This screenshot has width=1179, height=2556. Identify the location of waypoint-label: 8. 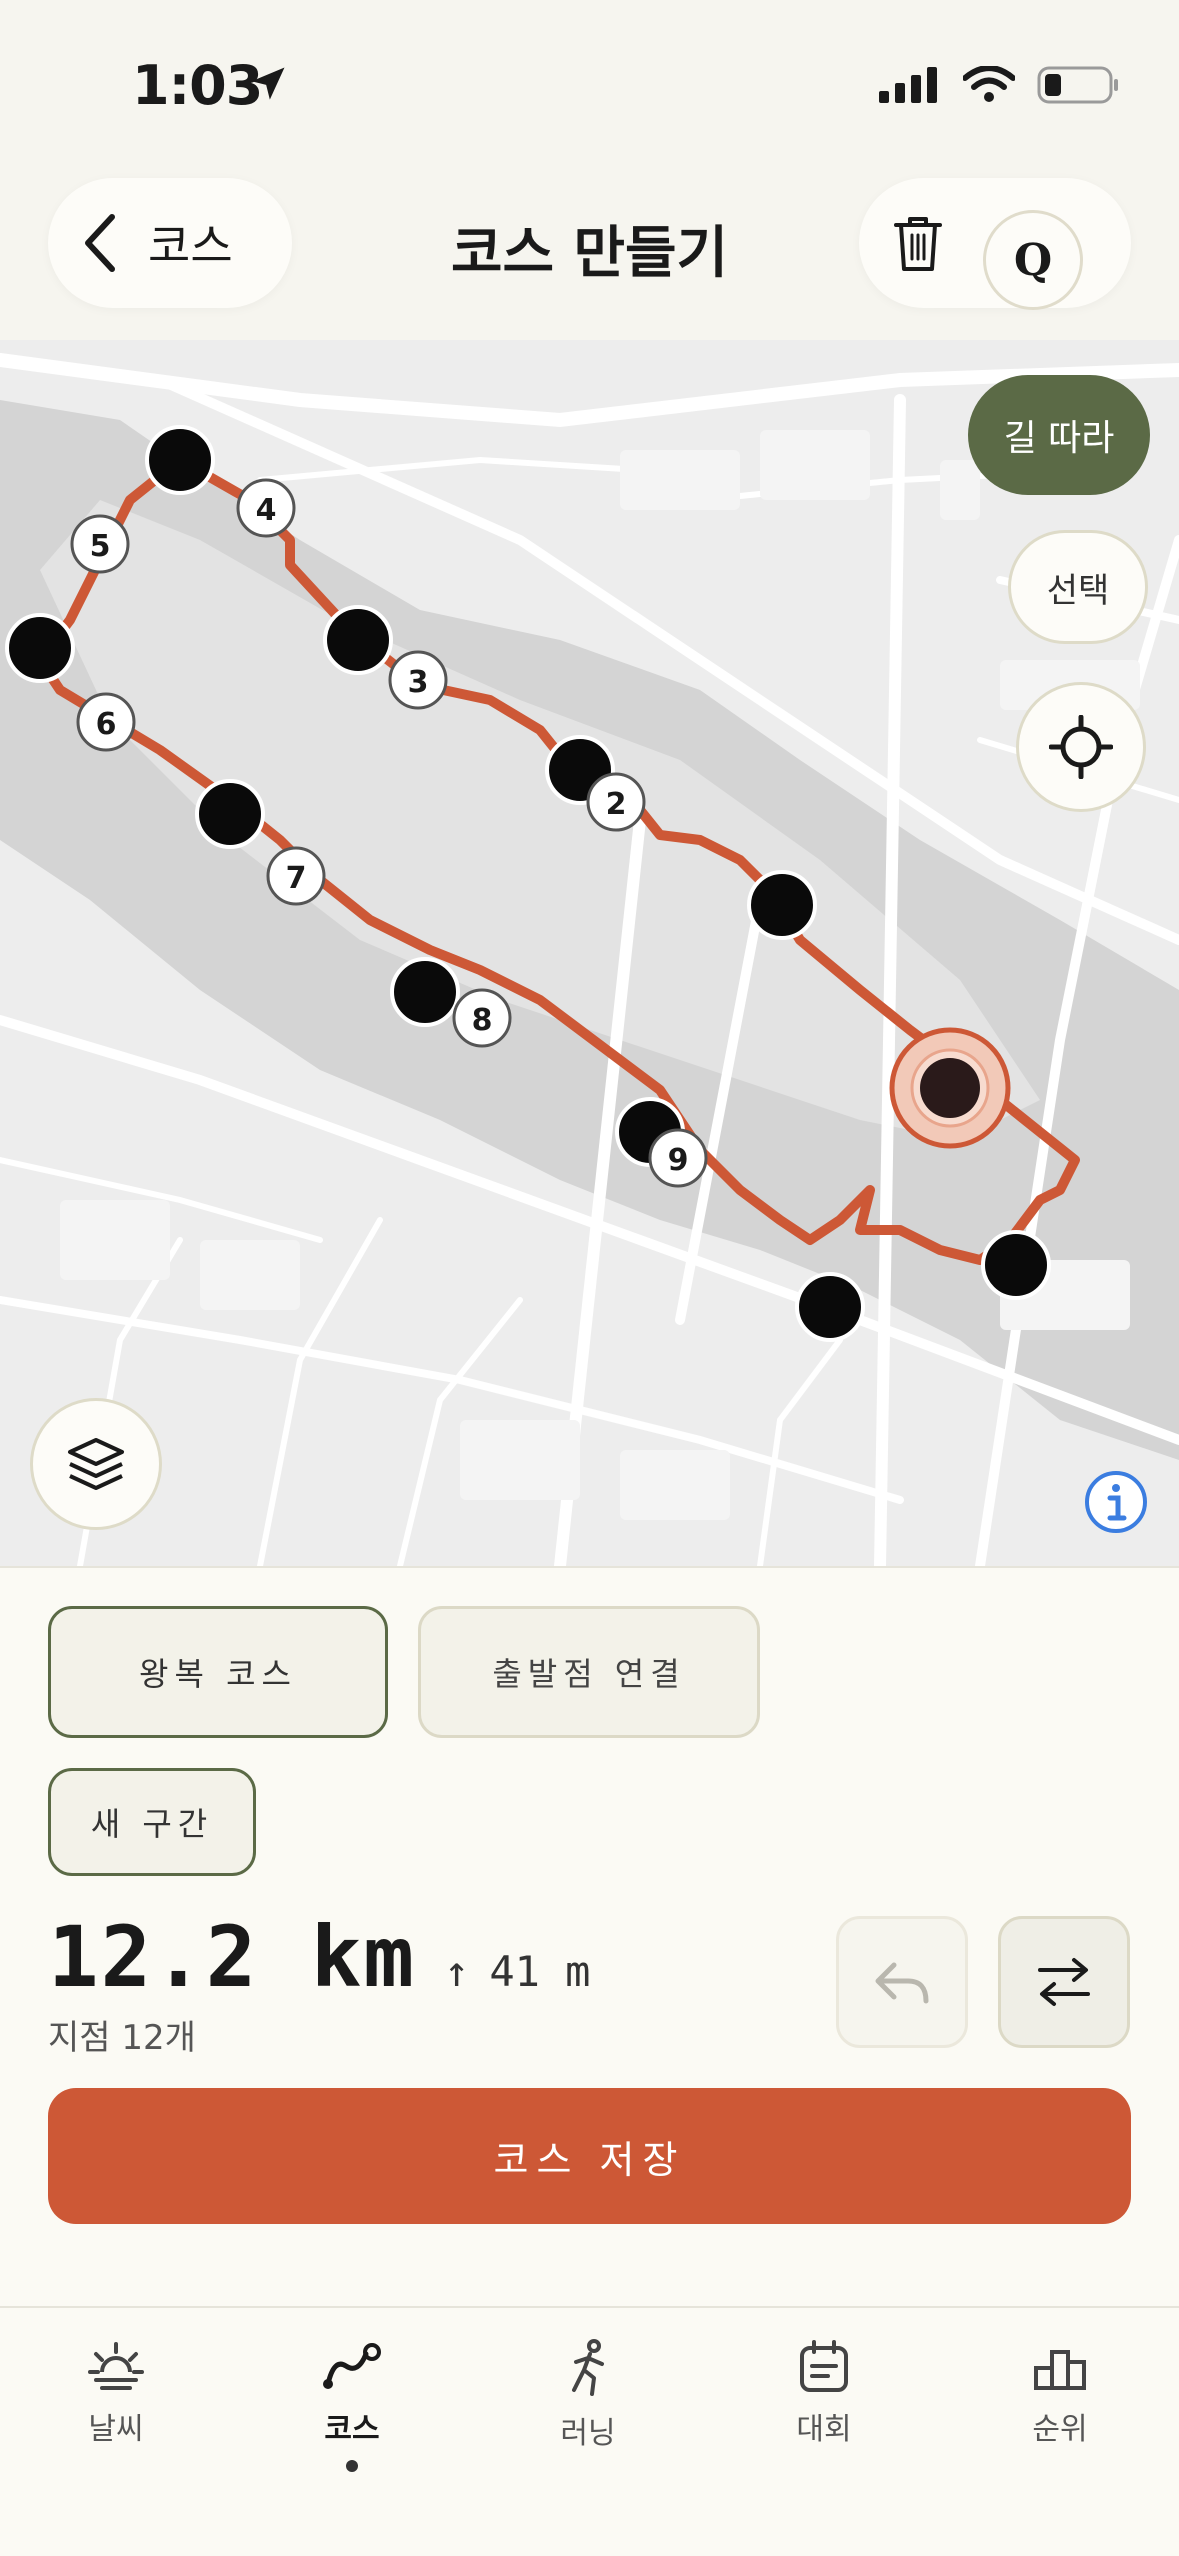
(482, 1020).